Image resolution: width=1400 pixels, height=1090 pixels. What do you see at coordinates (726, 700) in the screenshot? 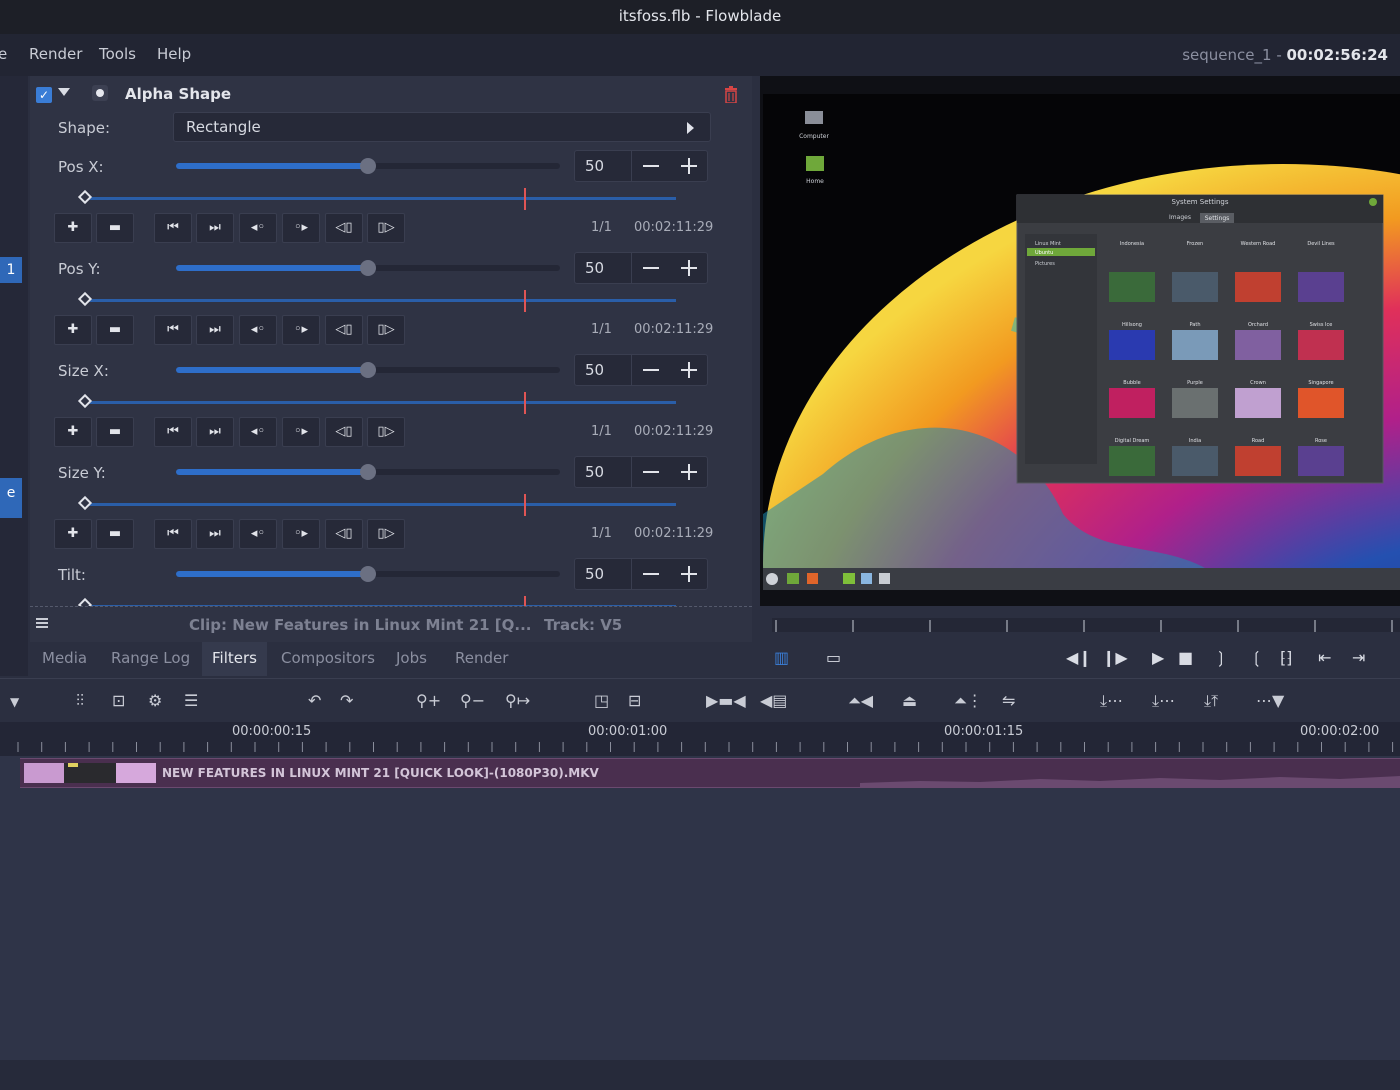
I see `insert-icon: ▶▬◀` at bounding box center [726, 700].